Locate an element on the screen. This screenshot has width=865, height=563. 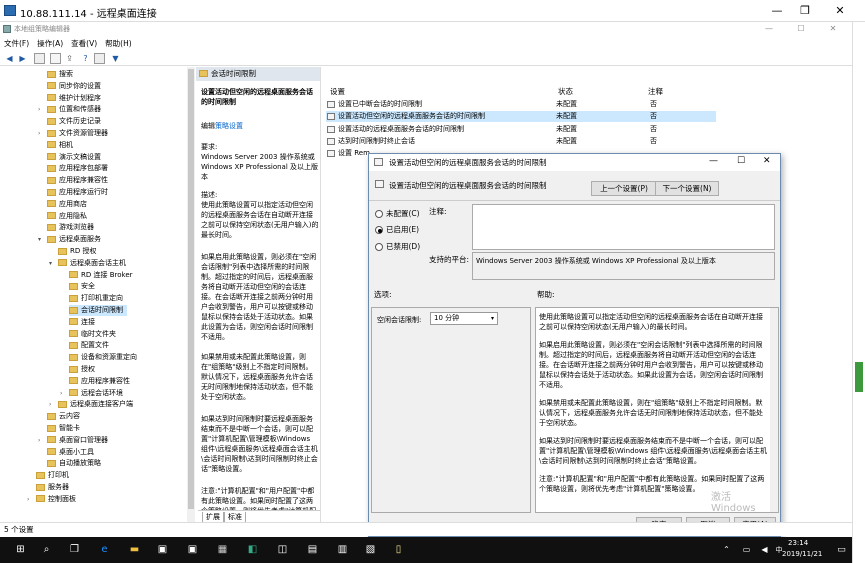
help-scrollbar is located at coordinates (774, 410).